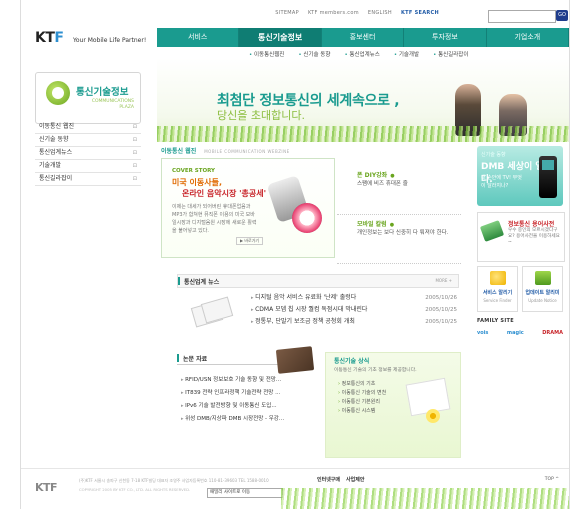 The width and height of the screenshot is (579, 509). Describe the element at coordinates (375, 370) in the screenshot. I see `knowledge-desc: 이동통신 기술의 기초 정보를 제공합니다.` at that location.